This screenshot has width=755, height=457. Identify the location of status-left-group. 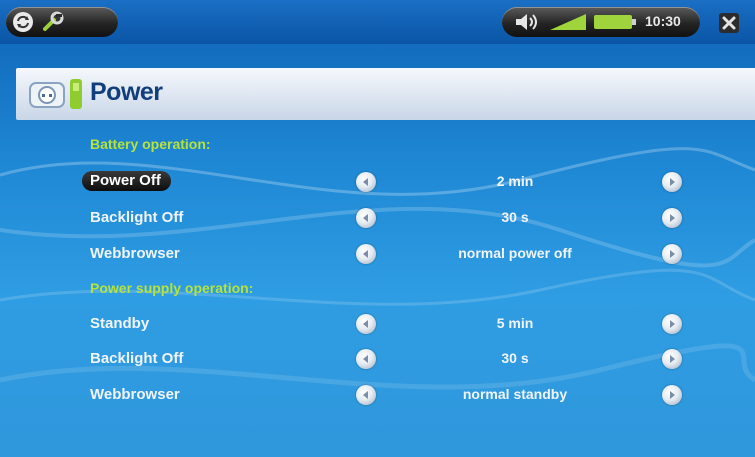
(62, 22).